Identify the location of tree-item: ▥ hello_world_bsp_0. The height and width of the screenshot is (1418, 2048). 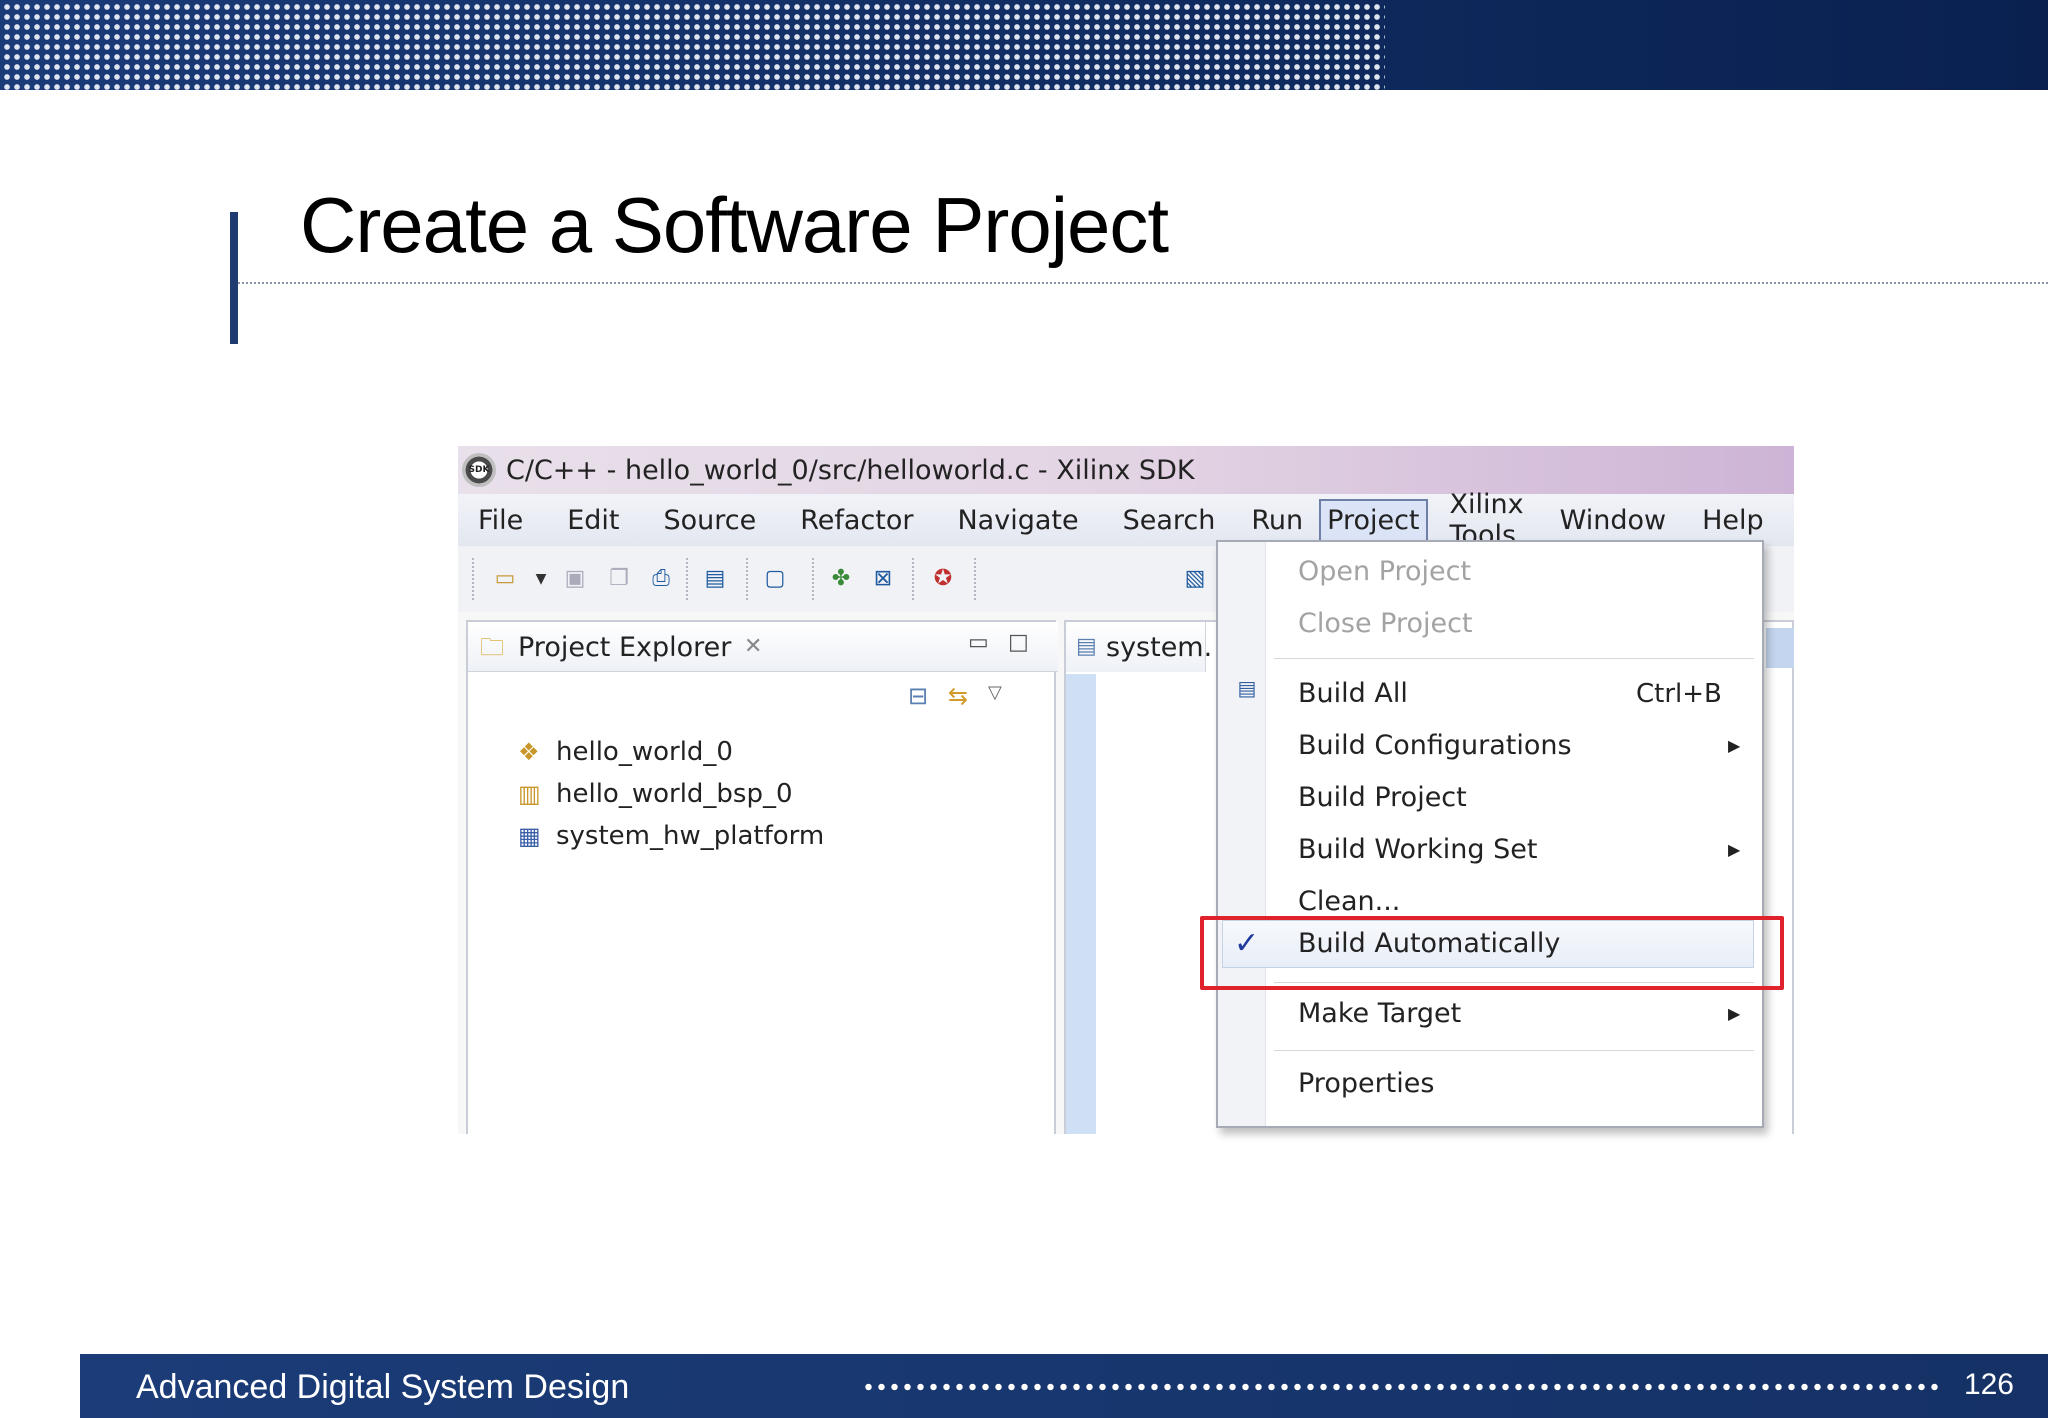
(655, 794).